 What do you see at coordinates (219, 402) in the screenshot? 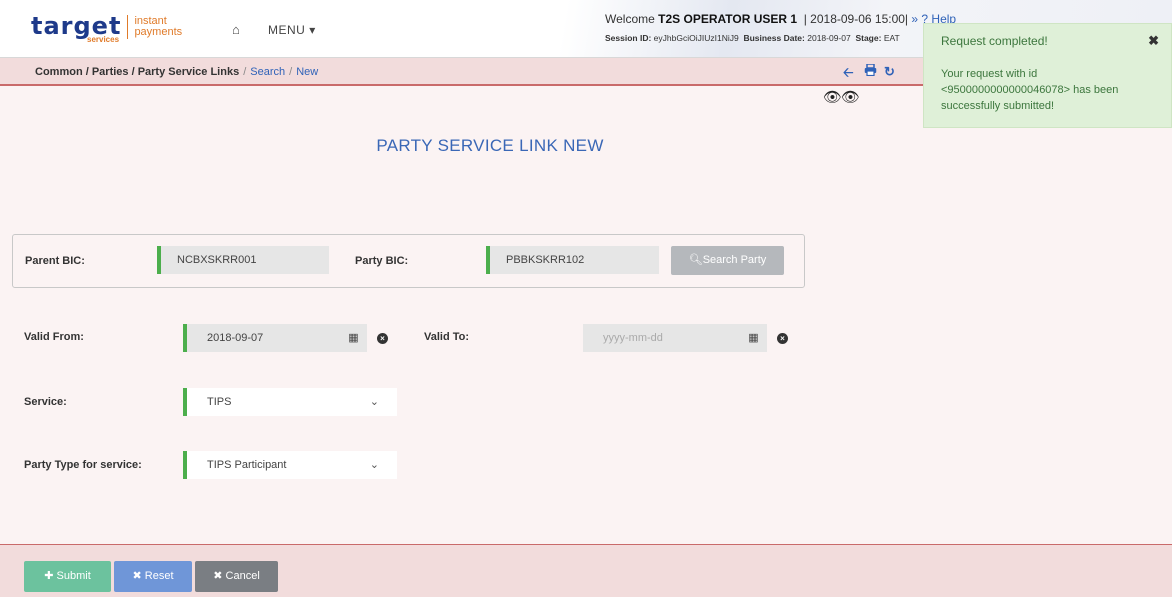
I see `service-value: TIPS` at bounding box center [219, 402].